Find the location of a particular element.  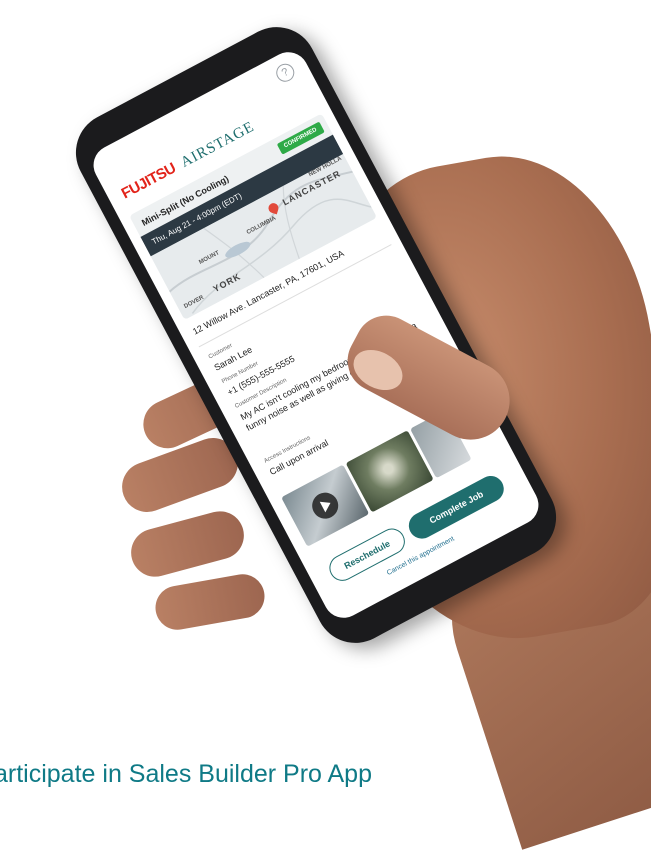

finger-pinky is located at coordinates (210, 602).